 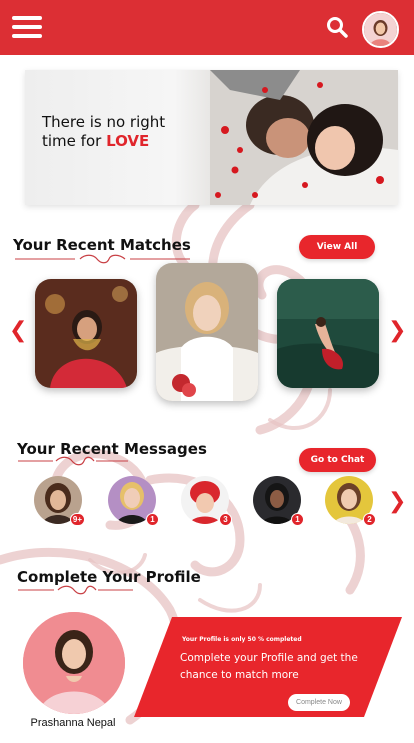 I want to click on matches-prev-arrow-icon: ❮, so click(x=18, y=330).